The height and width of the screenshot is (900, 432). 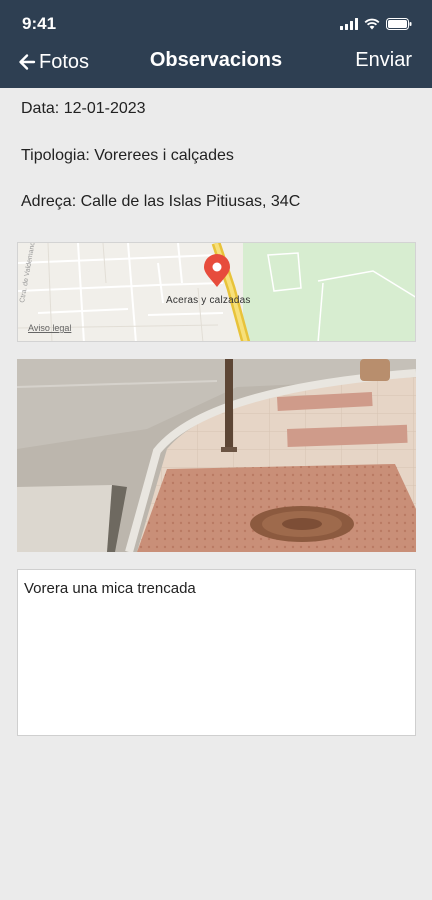 I want to click on status-icons, so click(x=376, y=24).